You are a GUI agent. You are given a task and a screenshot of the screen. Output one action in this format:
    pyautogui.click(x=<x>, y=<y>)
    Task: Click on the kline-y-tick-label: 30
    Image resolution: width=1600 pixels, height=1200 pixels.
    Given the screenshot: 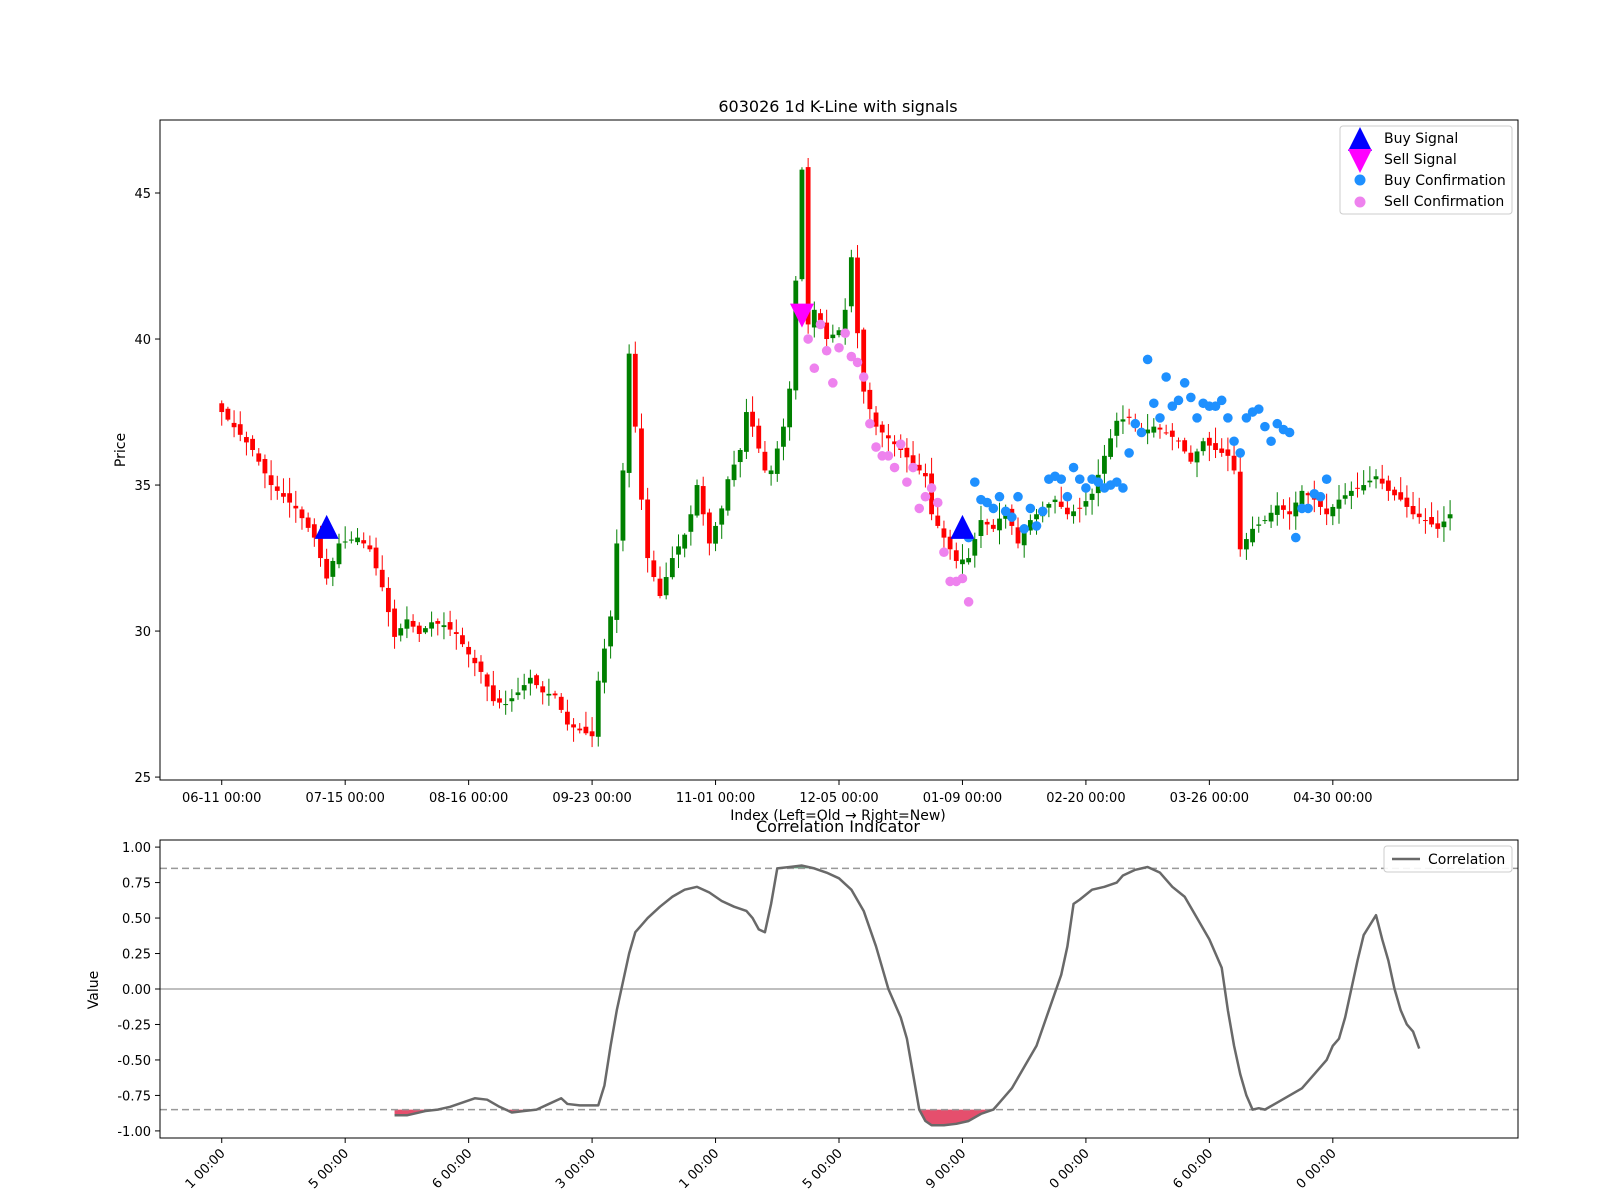 What is the action you would take?
    pyautogui.click(x=142, y=632)
    